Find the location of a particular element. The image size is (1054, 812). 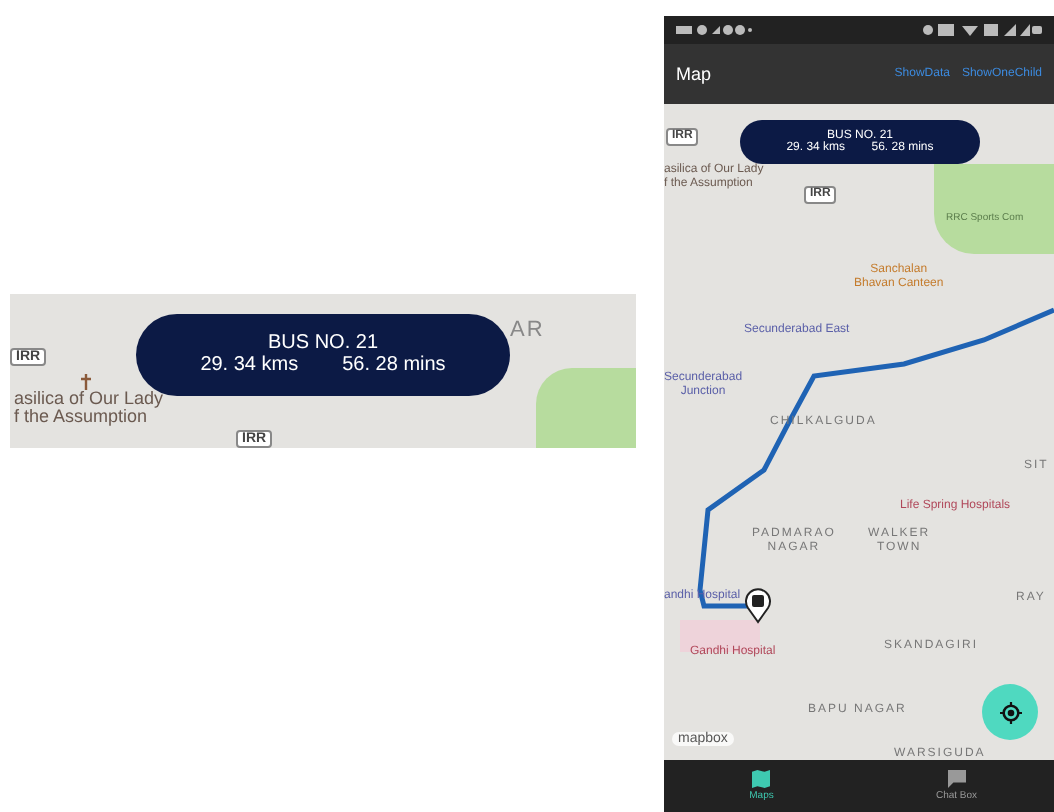

place-label: asilica of Our Lady f the Assumption is located at coordinates (89, 409).